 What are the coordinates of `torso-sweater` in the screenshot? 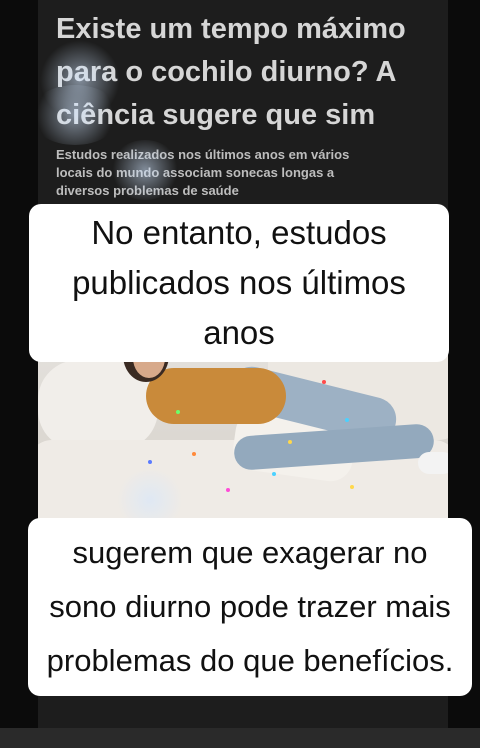 It's located at (216, 396).